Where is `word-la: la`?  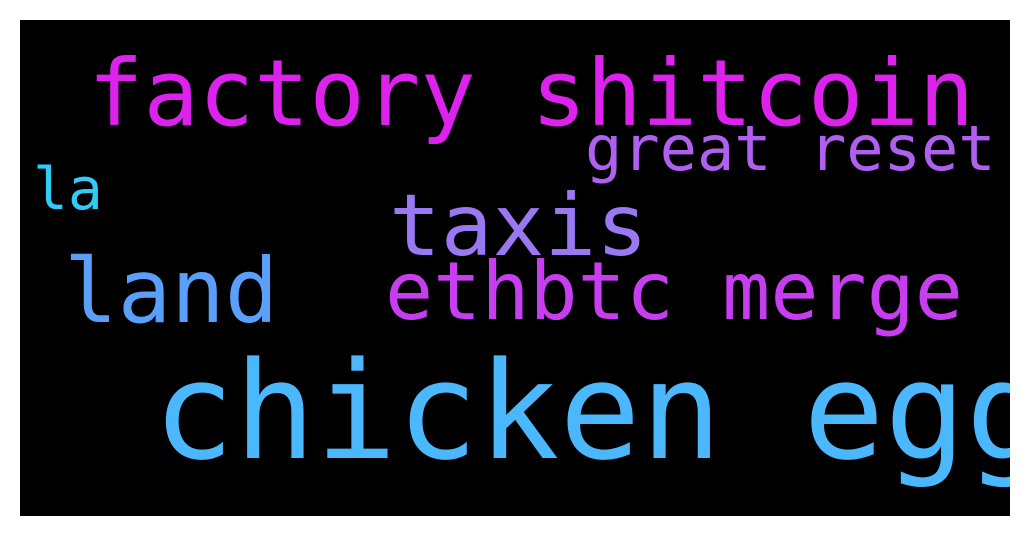
word-la: la is located at coordinates (68, 189).